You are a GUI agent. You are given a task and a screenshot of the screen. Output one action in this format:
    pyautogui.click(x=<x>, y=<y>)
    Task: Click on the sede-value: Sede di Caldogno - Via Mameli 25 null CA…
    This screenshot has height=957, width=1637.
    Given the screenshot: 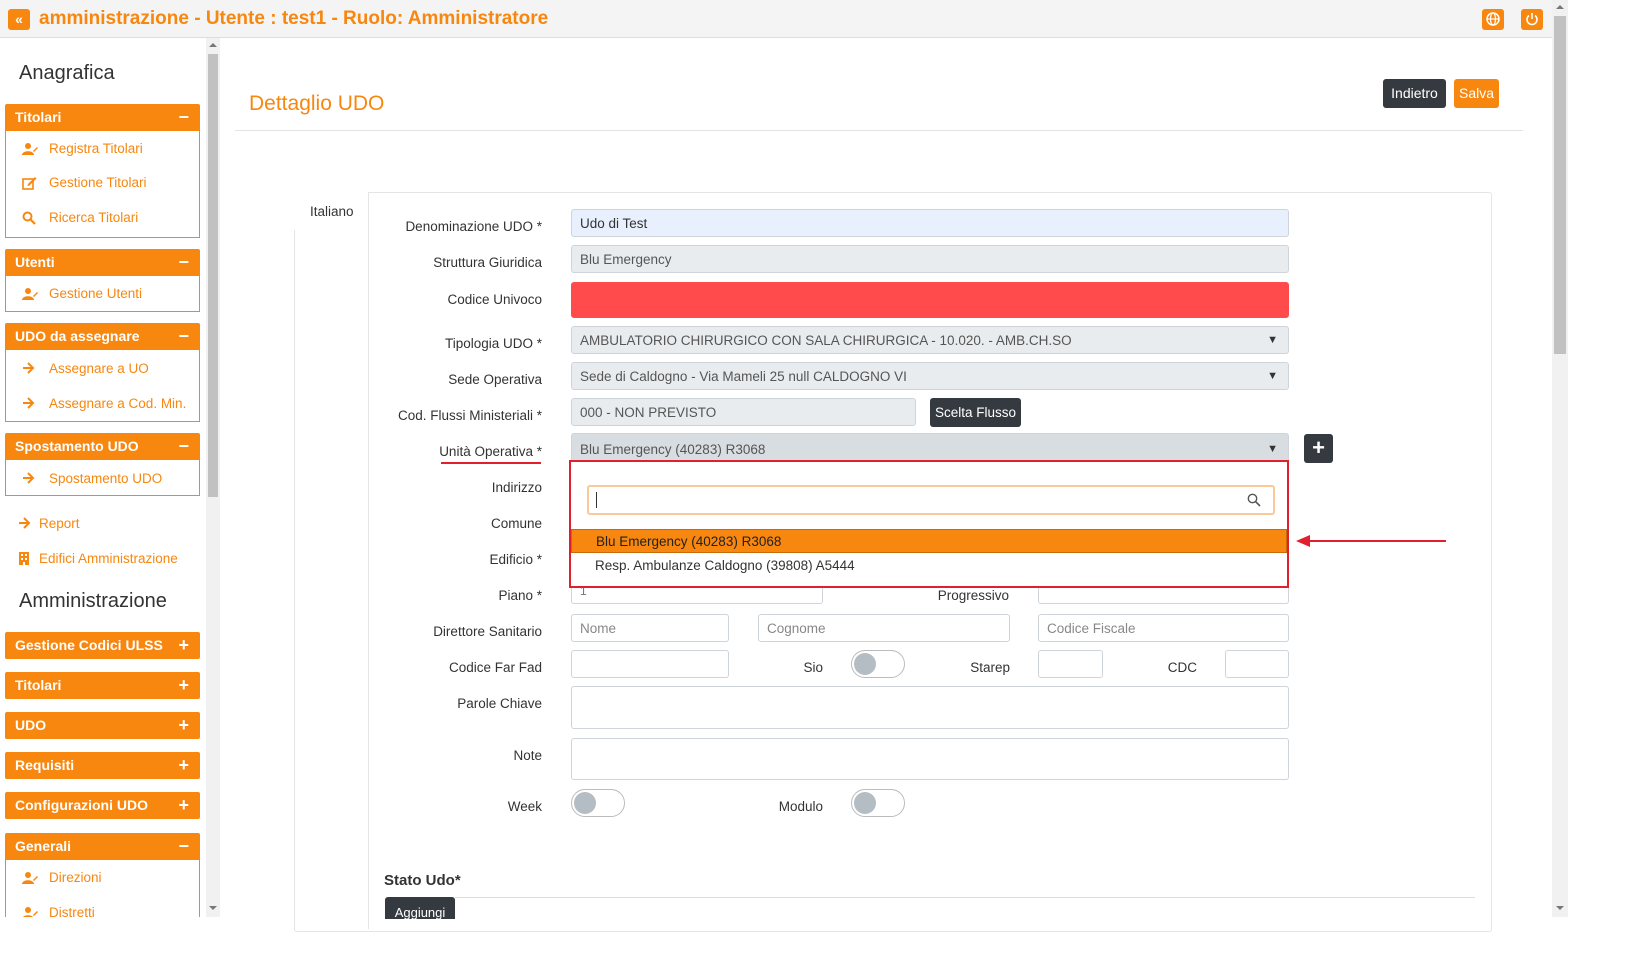 What is the action you would take?
    pyautogui.click(x=743, y=376)
    